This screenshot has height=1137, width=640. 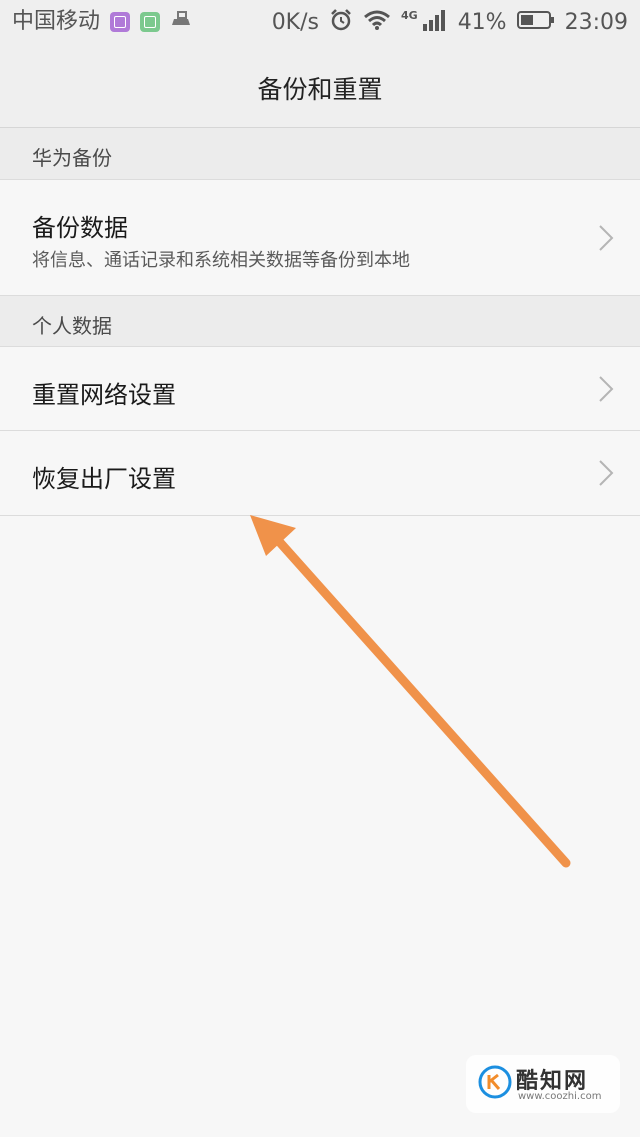 I want to click on row-subtitle: 将信息、通话记录和系统相关数据等备份到本地, so click(x=221, y=260).